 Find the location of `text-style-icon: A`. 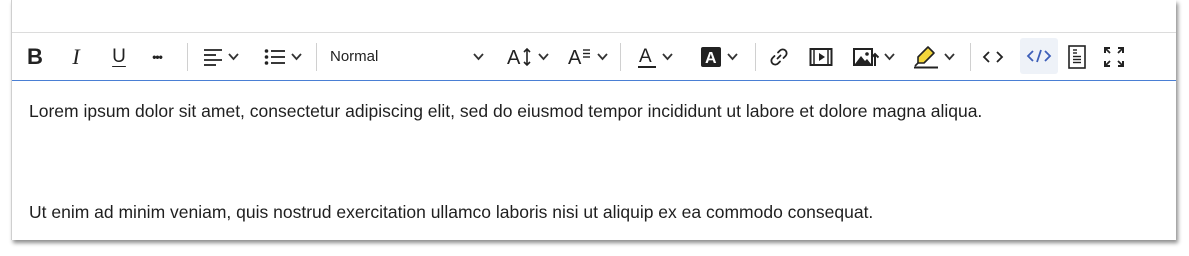

text-style-icon: A is located at coordinates (579, 57).